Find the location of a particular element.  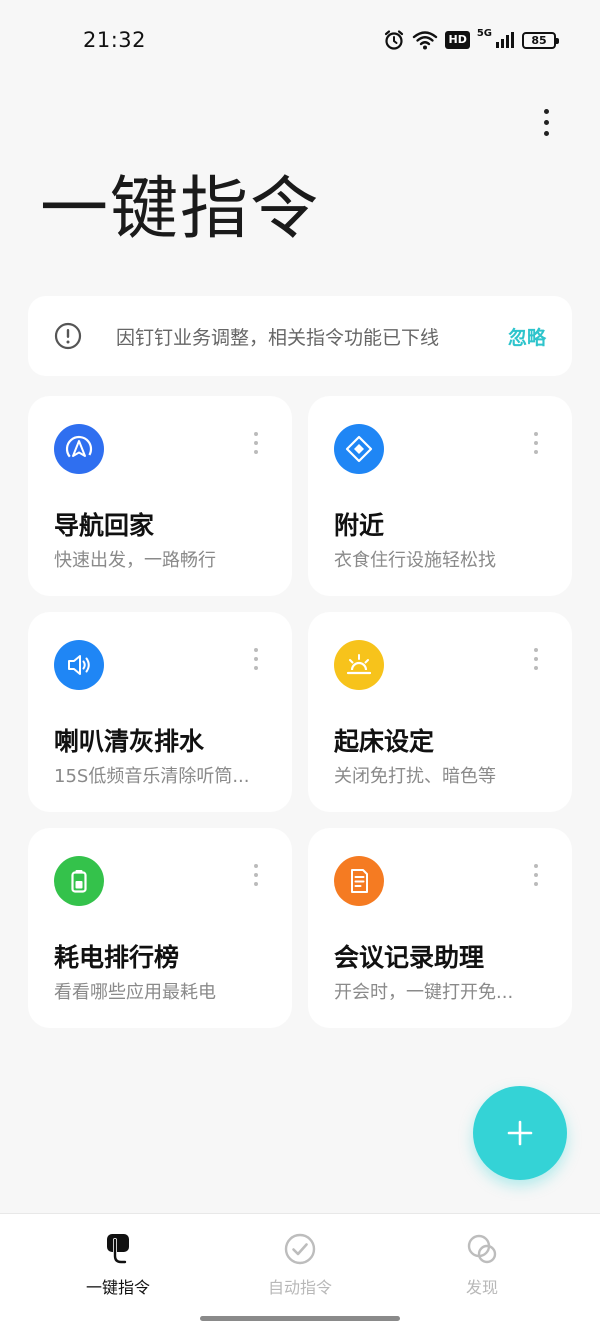

location-diamond-icon is located at coordinates (359, 449).